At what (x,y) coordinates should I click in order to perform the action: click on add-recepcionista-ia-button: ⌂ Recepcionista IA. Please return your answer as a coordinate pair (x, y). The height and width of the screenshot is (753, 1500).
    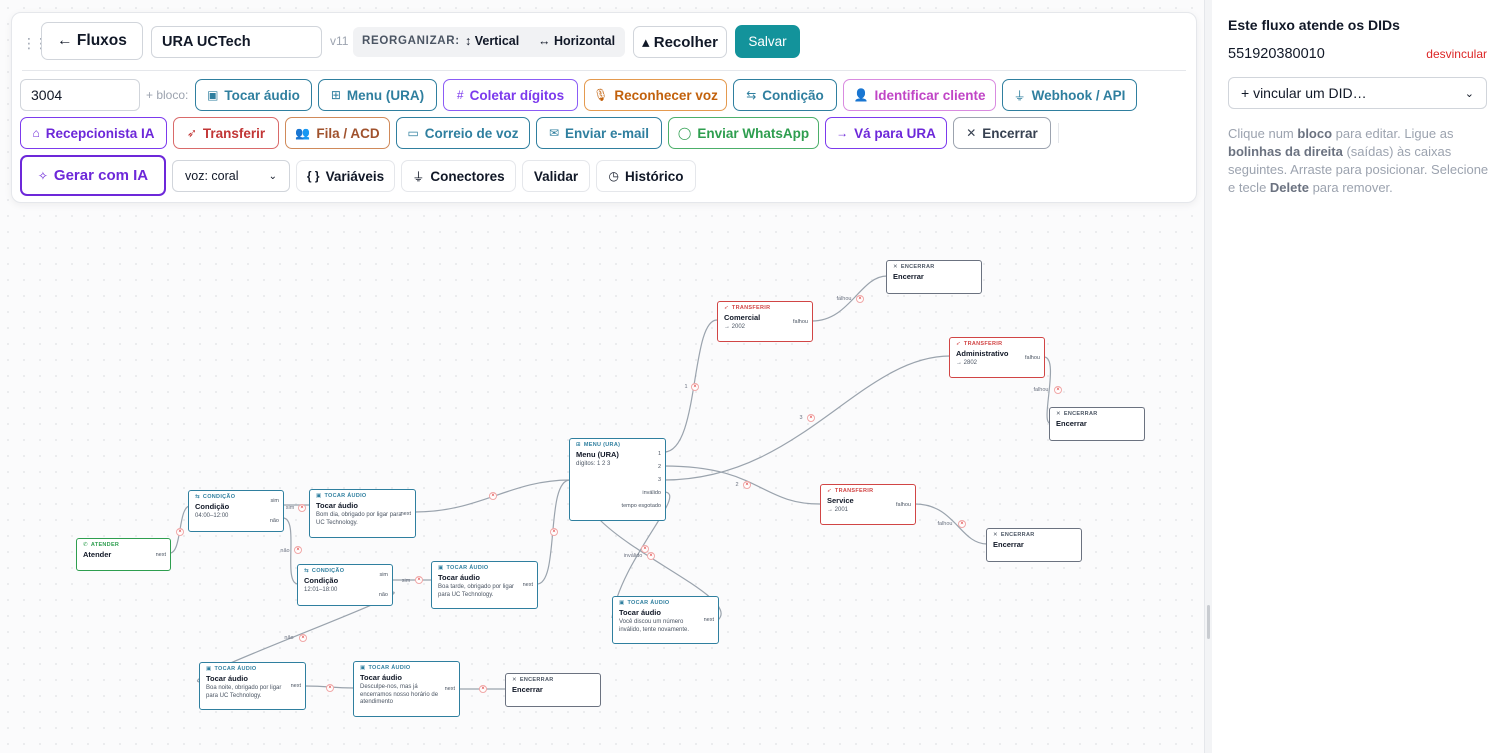
    Looking at the image, I should click on (93, 133).